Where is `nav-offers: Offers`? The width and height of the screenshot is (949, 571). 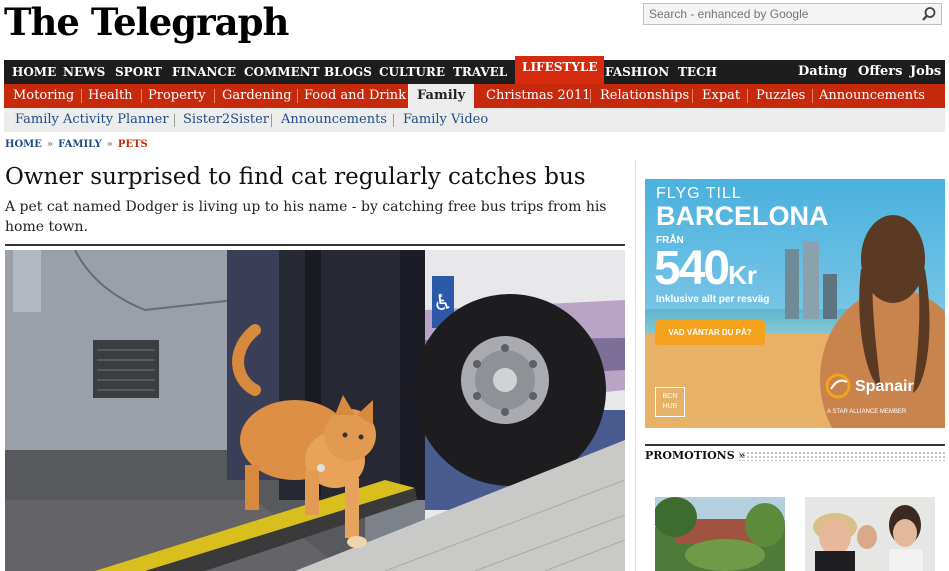 nav-offers: Offers is located at coordinates (880, 72).